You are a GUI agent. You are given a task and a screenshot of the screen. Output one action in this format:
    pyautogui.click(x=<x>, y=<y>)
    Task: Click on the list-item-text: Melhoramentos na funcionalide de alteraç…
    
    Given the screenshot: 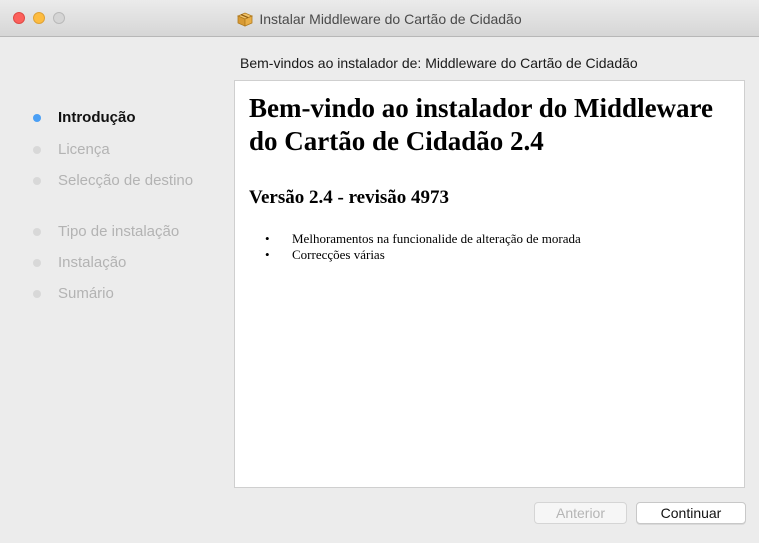 What is the action you would take?
    pyautogui.click(x=436, y=238)
    